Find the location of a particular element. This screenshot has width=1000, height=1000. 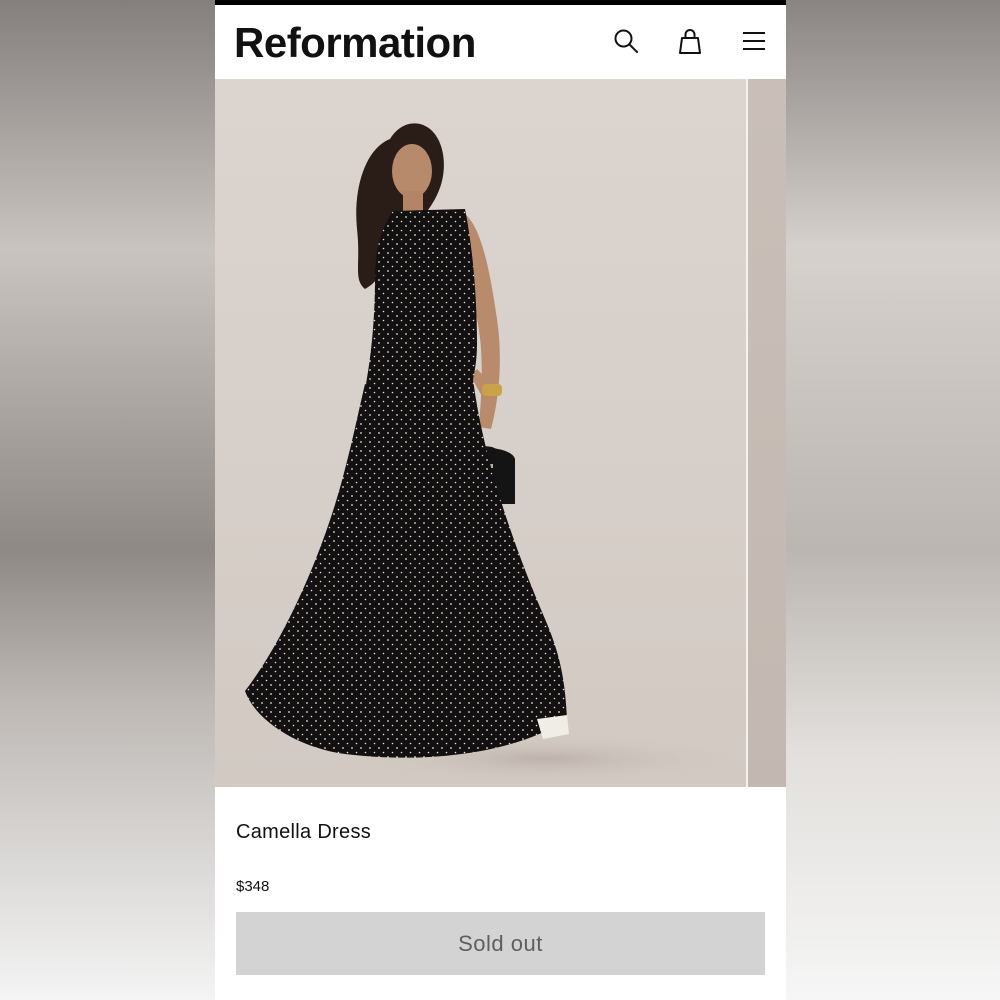

sold-out-button: Sold out is located at coordinates (500, 943).